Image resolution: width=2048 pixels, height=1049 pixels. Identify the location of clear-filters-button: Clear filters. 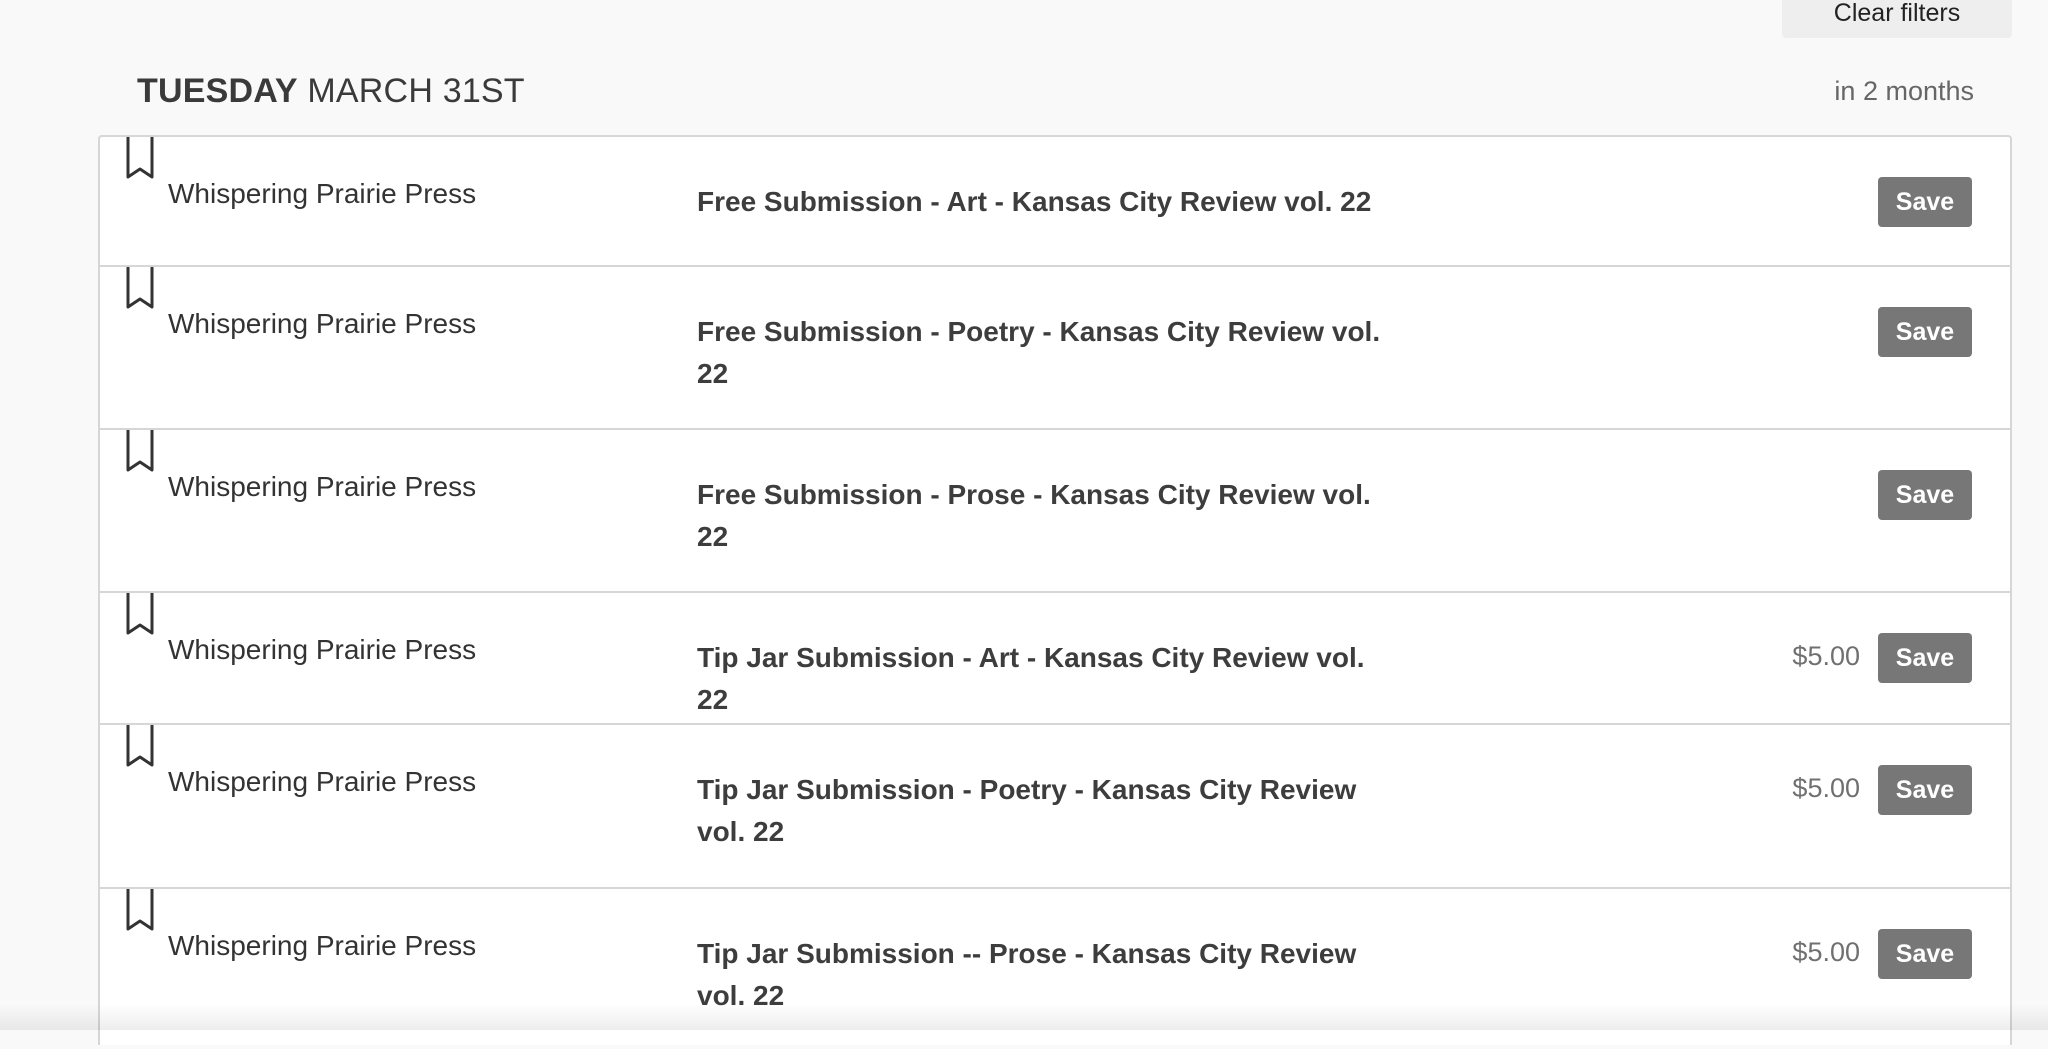
(1897, 19).